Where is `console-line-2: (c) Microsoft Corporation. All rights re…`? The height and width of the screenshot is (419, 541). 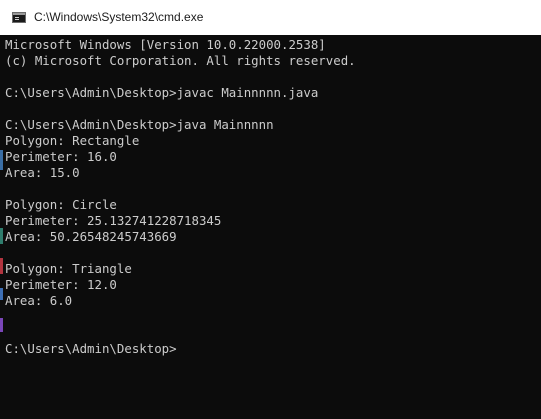 console-line-2: (c) Microsoft Corporation. All rights re… is located at coordinates (180, 60).